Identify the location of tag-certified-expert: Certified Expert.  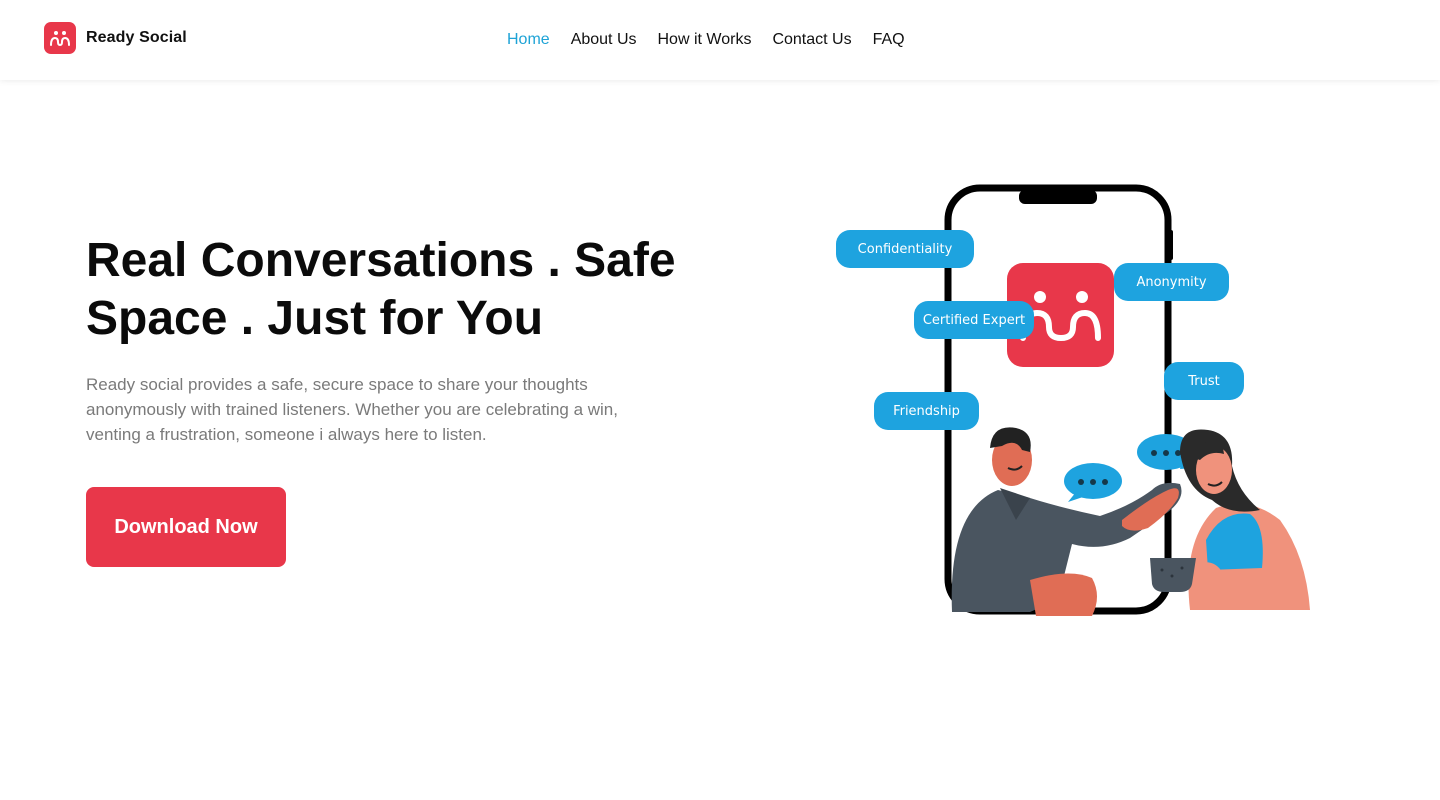
(974, 320).